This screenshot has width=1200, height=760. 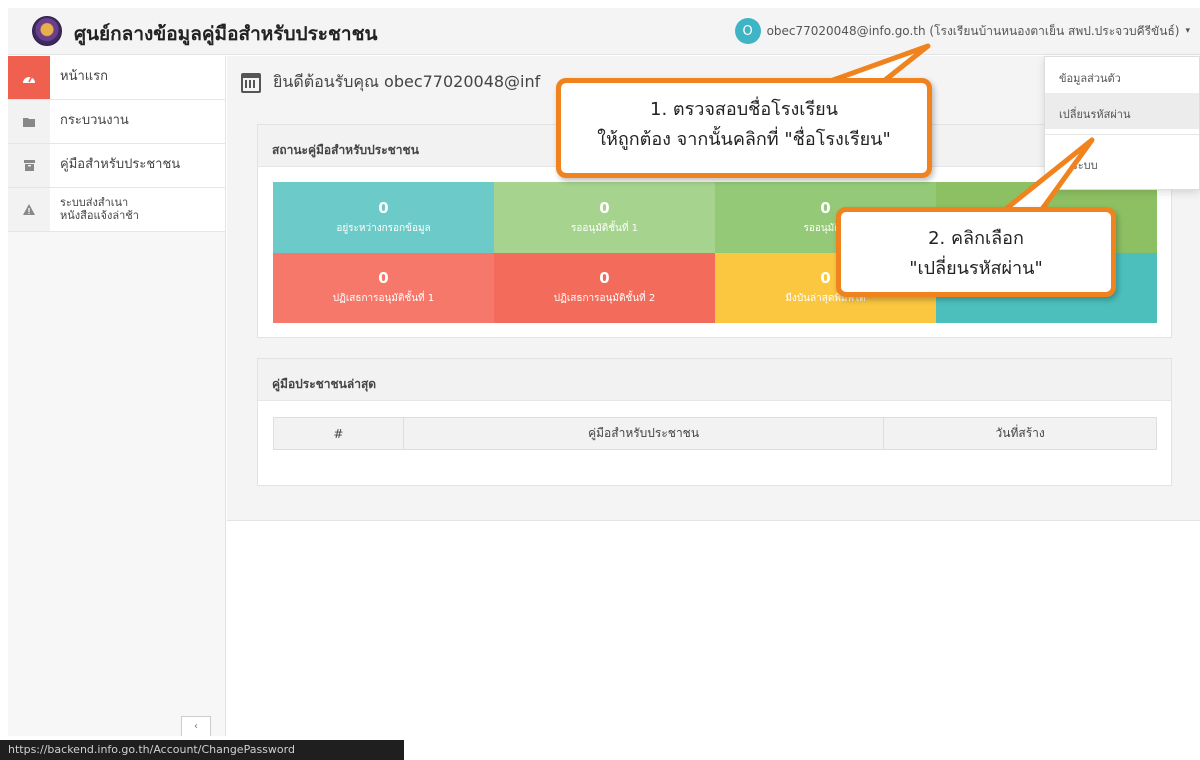 I want to click on latest-panel-title: คู่มือประชาชนล่าสุด, so click(x=714, y=380).